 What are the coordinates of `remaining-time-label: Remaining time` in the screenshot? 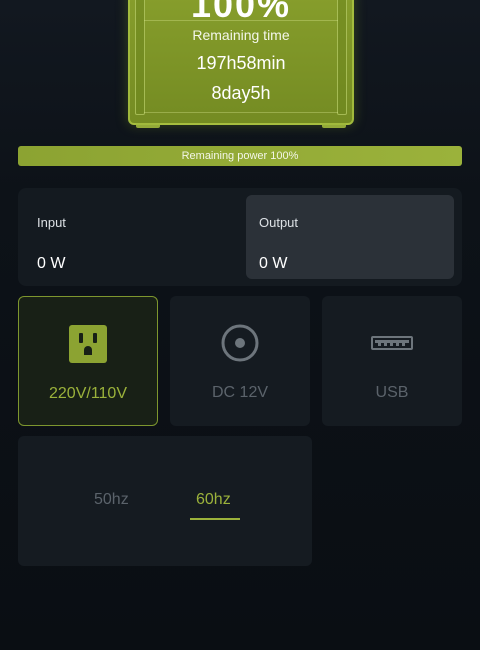 It's located at (241, 35).